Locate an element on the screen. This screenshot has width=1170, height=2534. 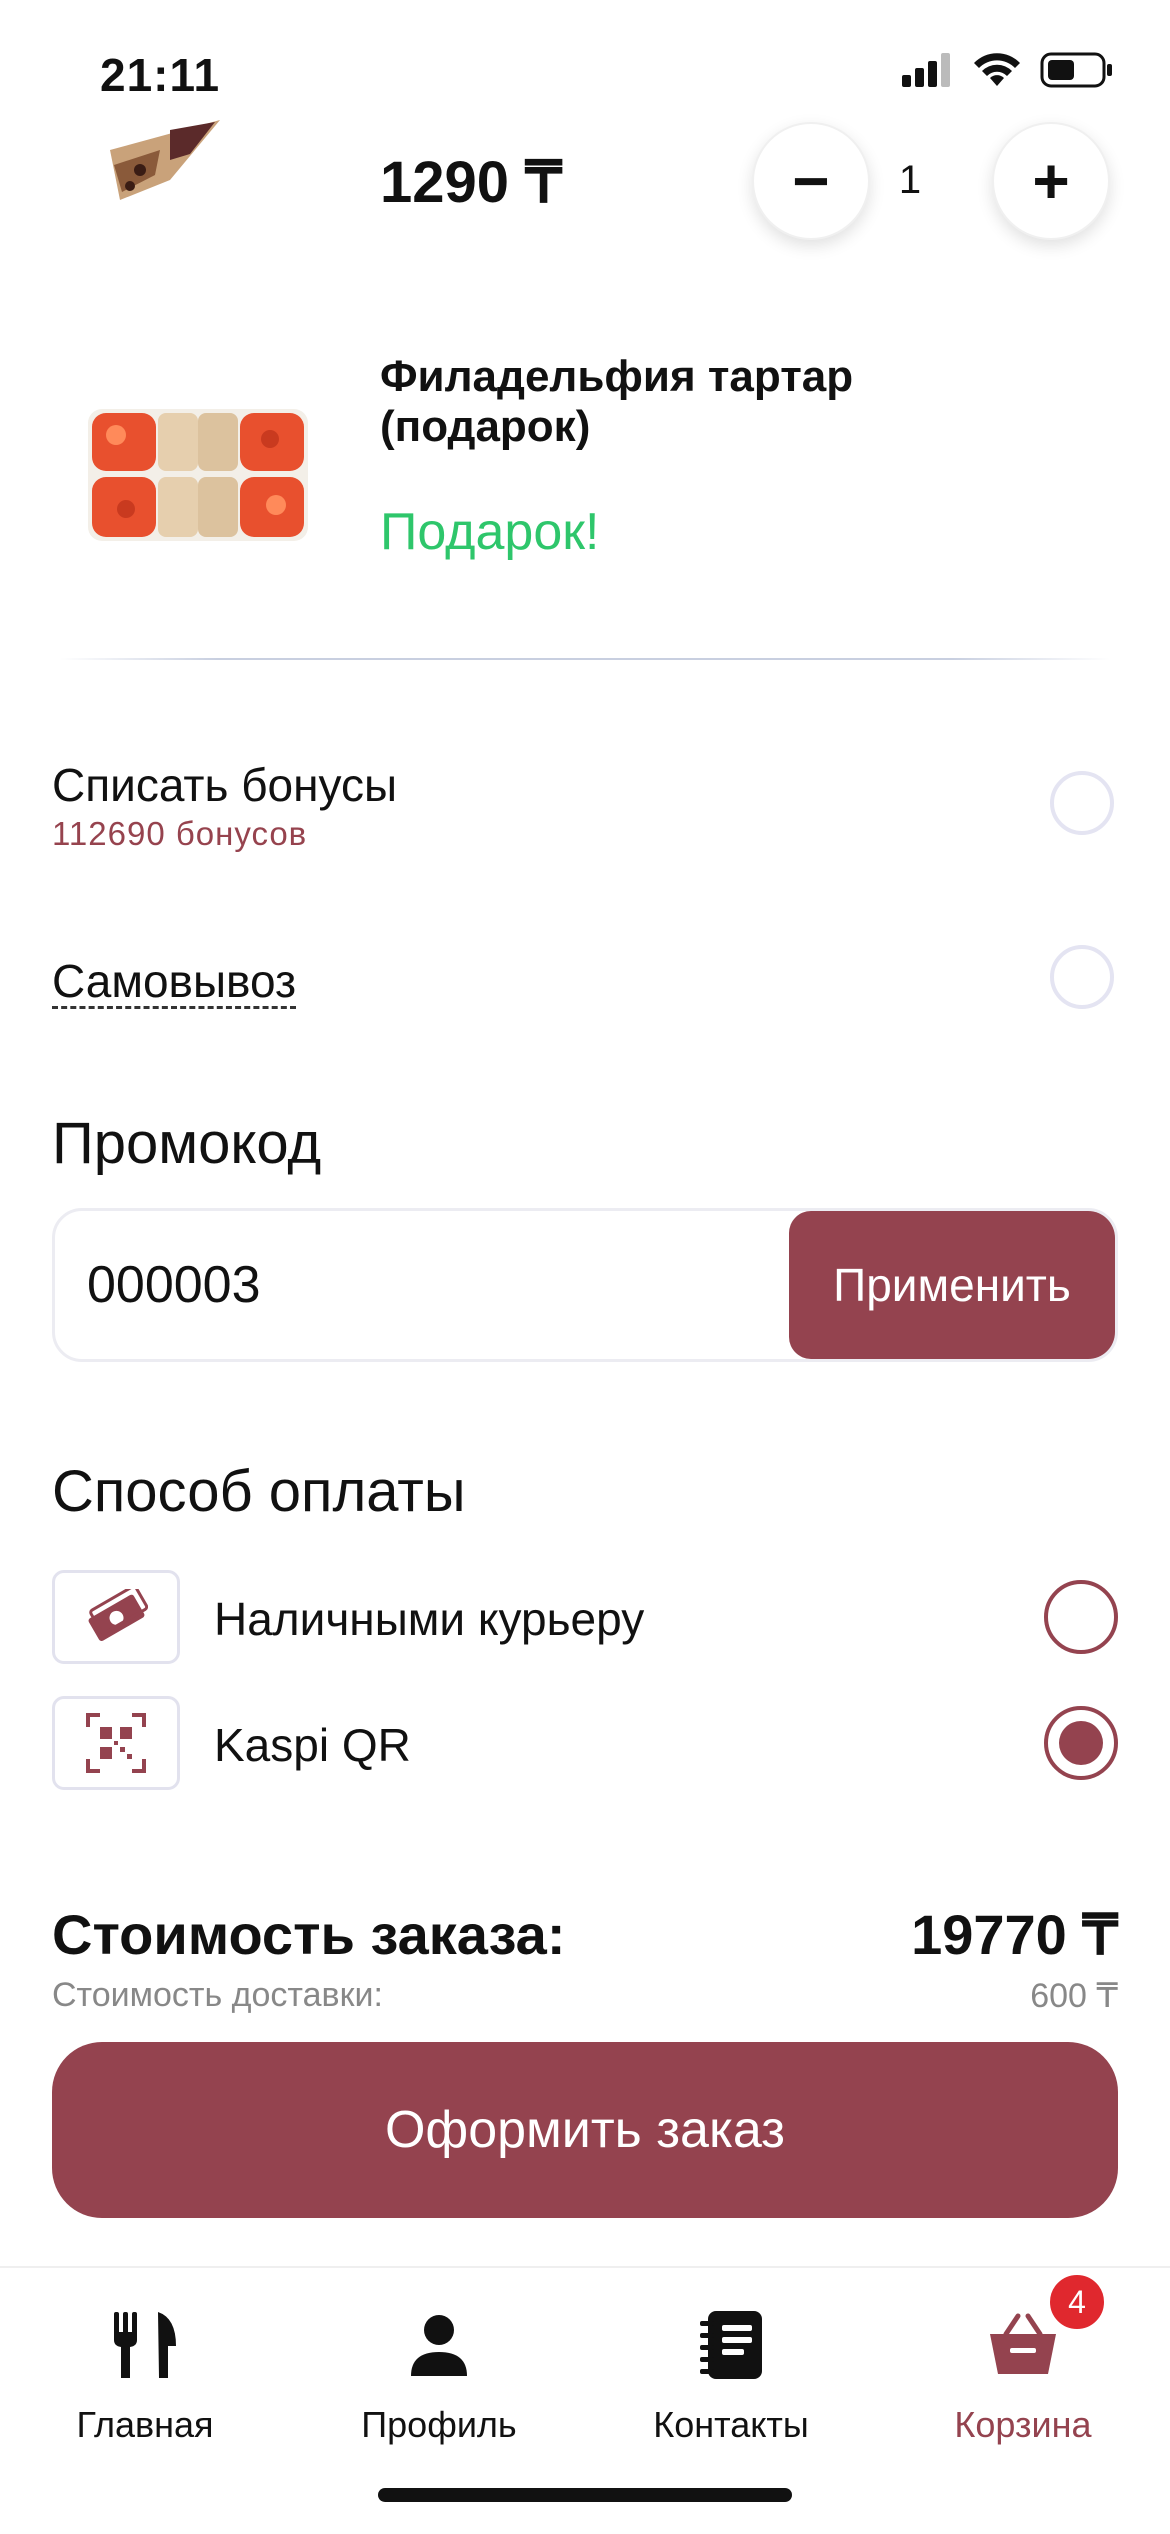
tab-cart: Корзина is located at coordinates (1023, 2373).